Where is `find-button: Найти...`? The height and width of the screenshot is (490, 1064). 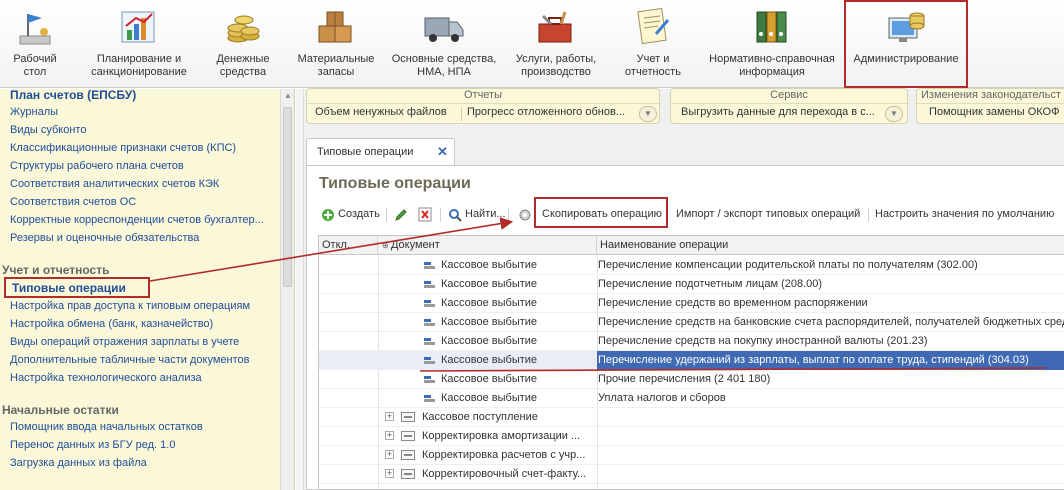
find-button: Найти... is located at coordinates (485, 214).